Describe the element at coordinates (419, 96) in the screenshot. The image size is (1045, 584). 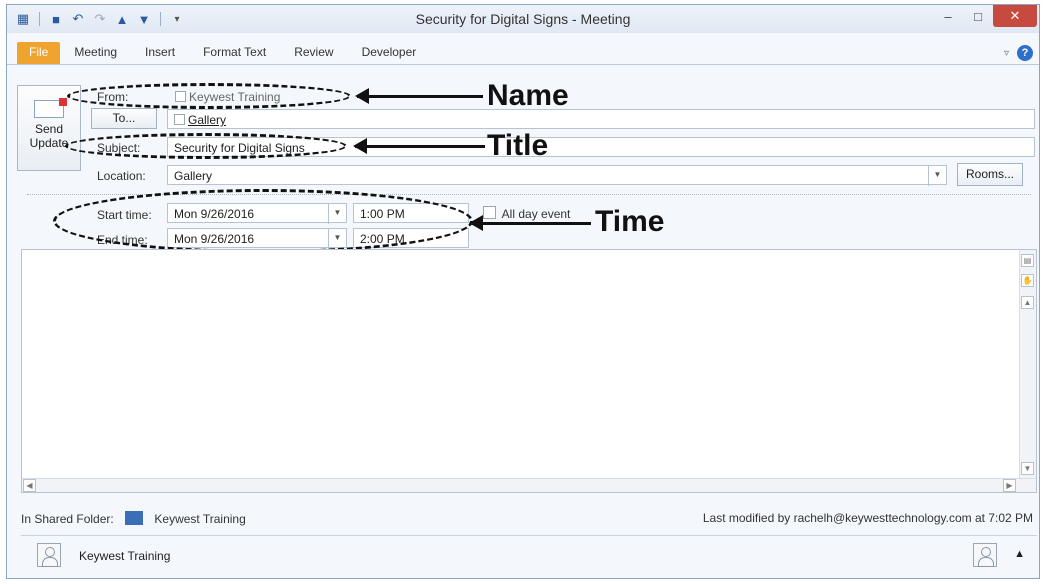
I see `name-annotation-arrow` at that location.